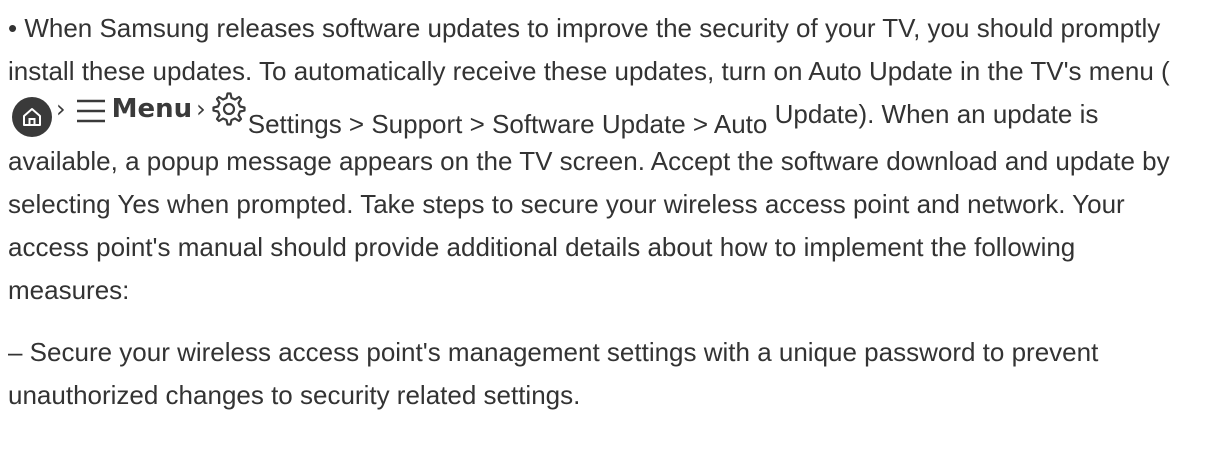 Image resolution: width=1210 pixels, height=464 pixels. I want to click on hamburger-menu-icon, so click(90, 111).